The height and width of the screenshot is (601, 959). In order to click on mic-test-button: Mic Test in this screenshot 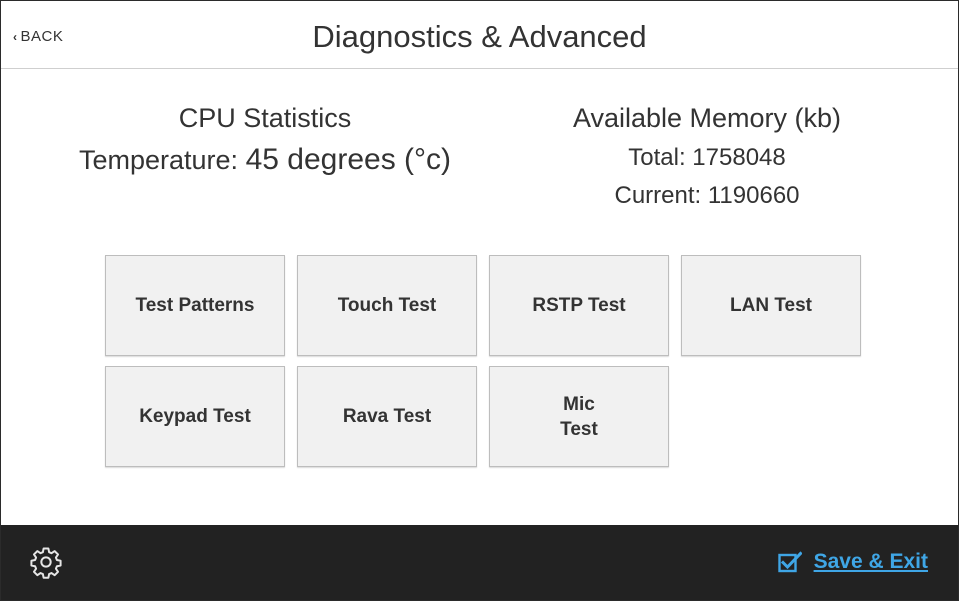, I will do `click(579, 416)`.